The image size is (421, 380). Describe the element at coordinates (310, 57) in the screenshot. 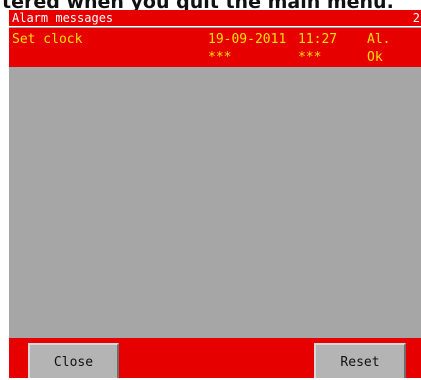

I see `ack-time: ***` at that location.